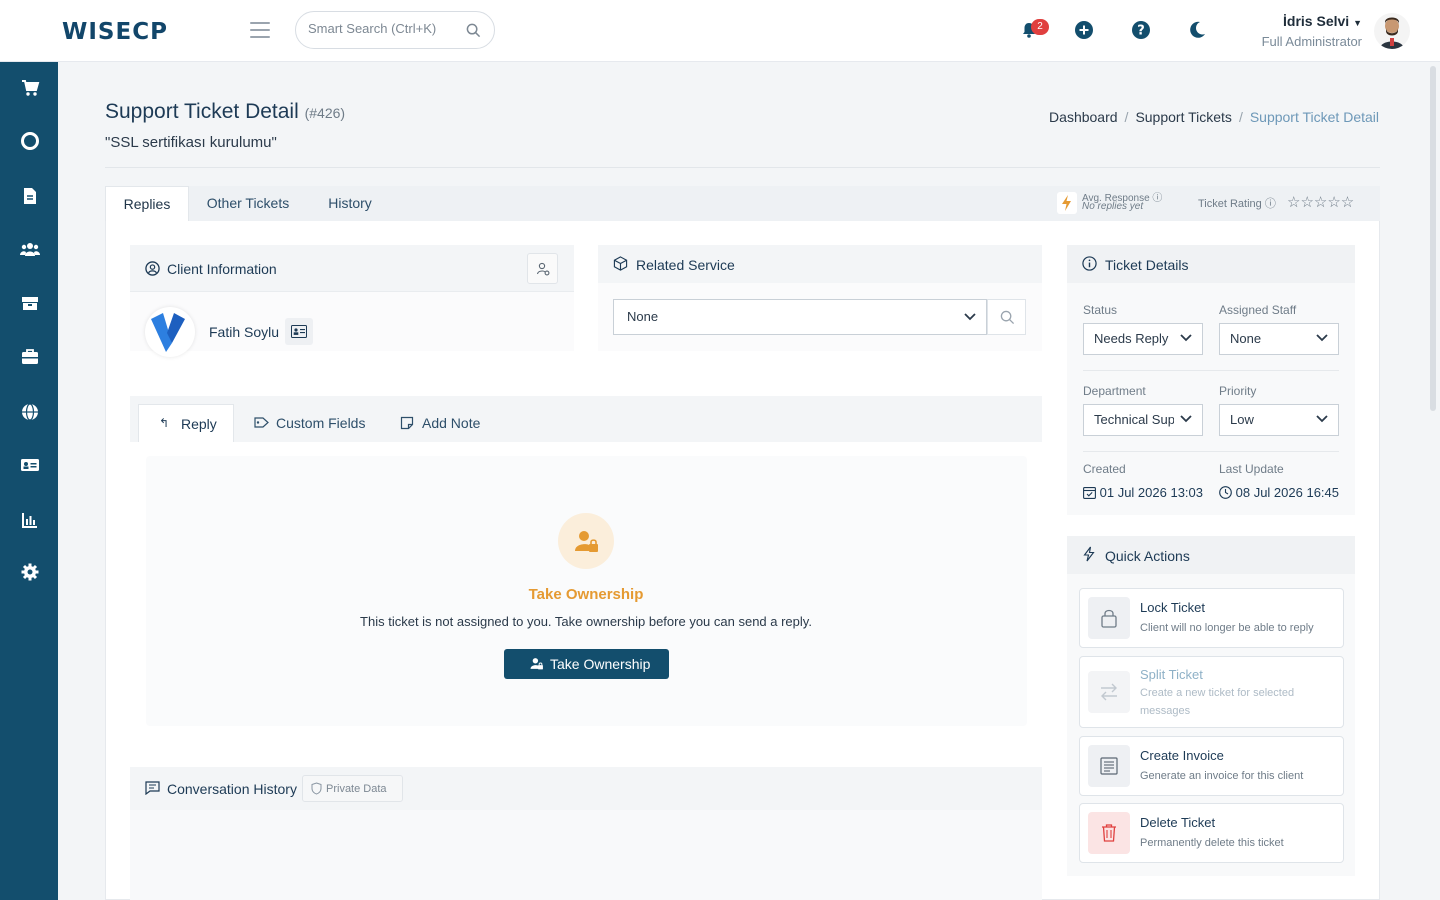 Image resolution: width=1440 pixels, height=900 pixels. What do you see at coordinates (1141, 30) in the screenshot?
I see `help-icon: ?` at bounding box center [1141, 30].